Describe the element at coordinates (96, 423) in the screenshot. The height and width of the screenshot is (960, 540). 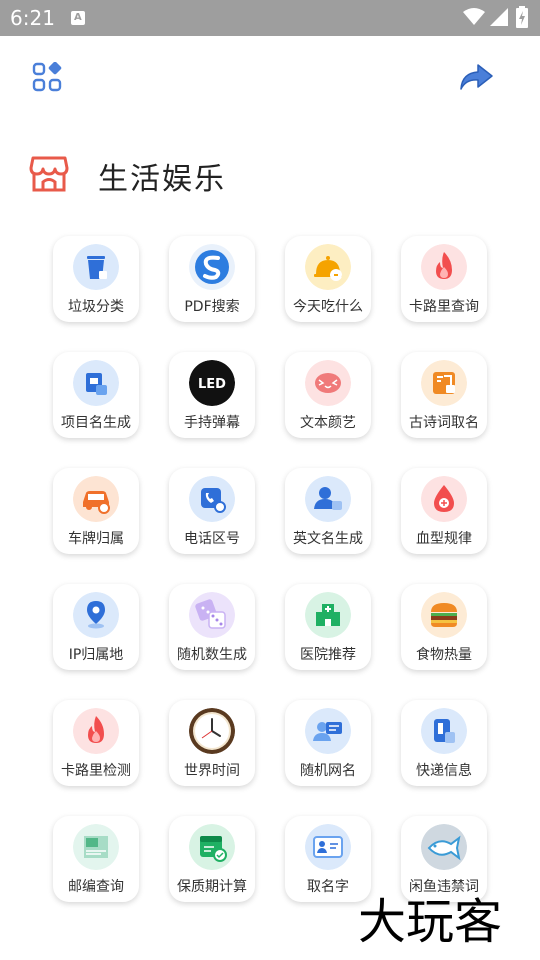
I see `tool-label: 项目名生成` at that location.